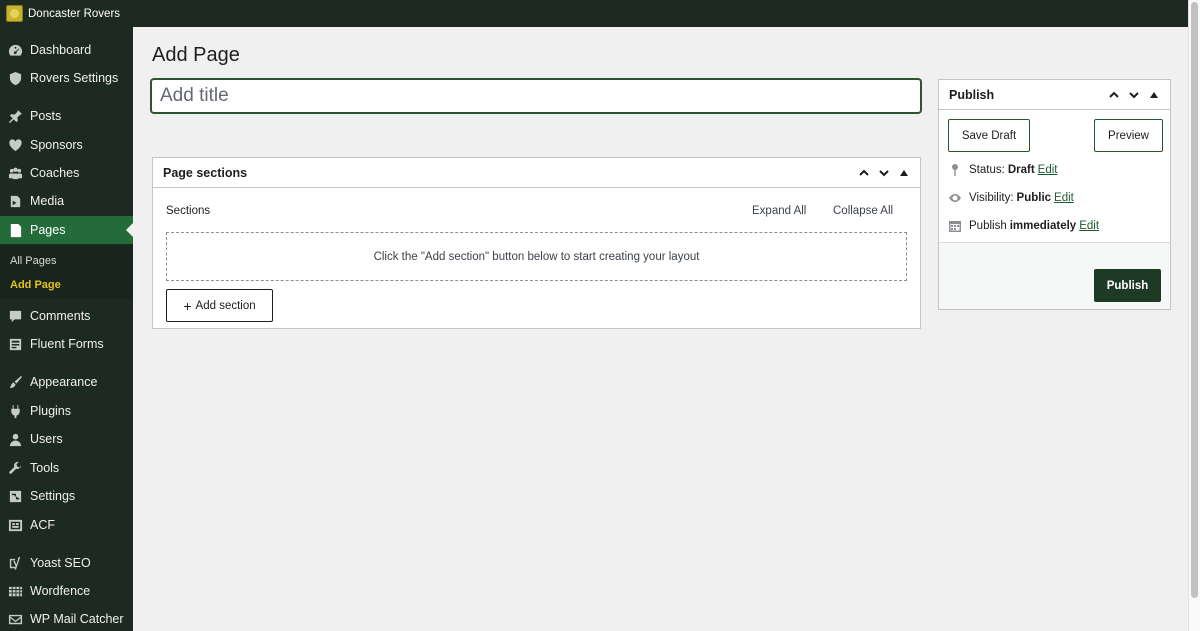 This screenshot has width=1200, height=631. I want to click on publish-button: Publish, so click(1127, 285).